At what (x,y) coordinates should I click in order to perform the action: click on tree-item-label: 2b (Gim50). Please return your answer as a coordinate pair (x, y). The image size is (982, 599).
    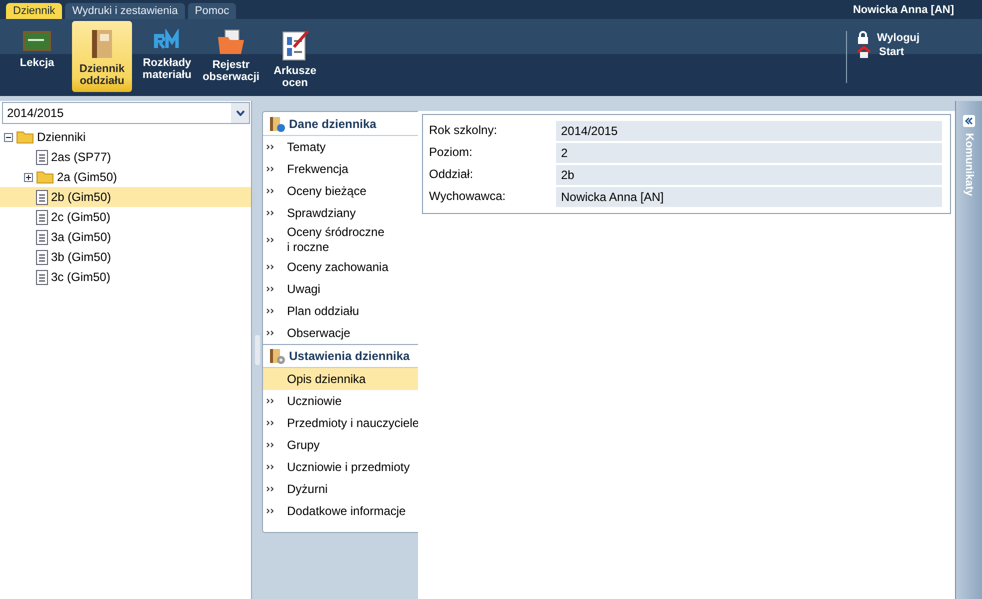
    Looking at the image, I should click on (81, 197).